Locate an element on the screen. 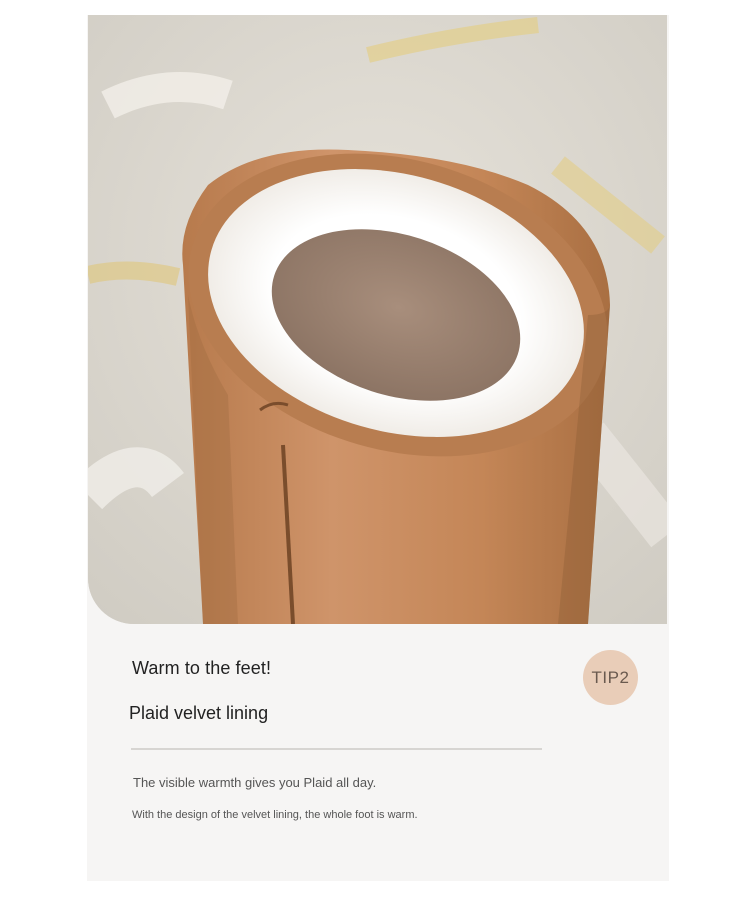 The image size is (750, 899). tip-badge: TIP2 is located at coordinates (610, 677).